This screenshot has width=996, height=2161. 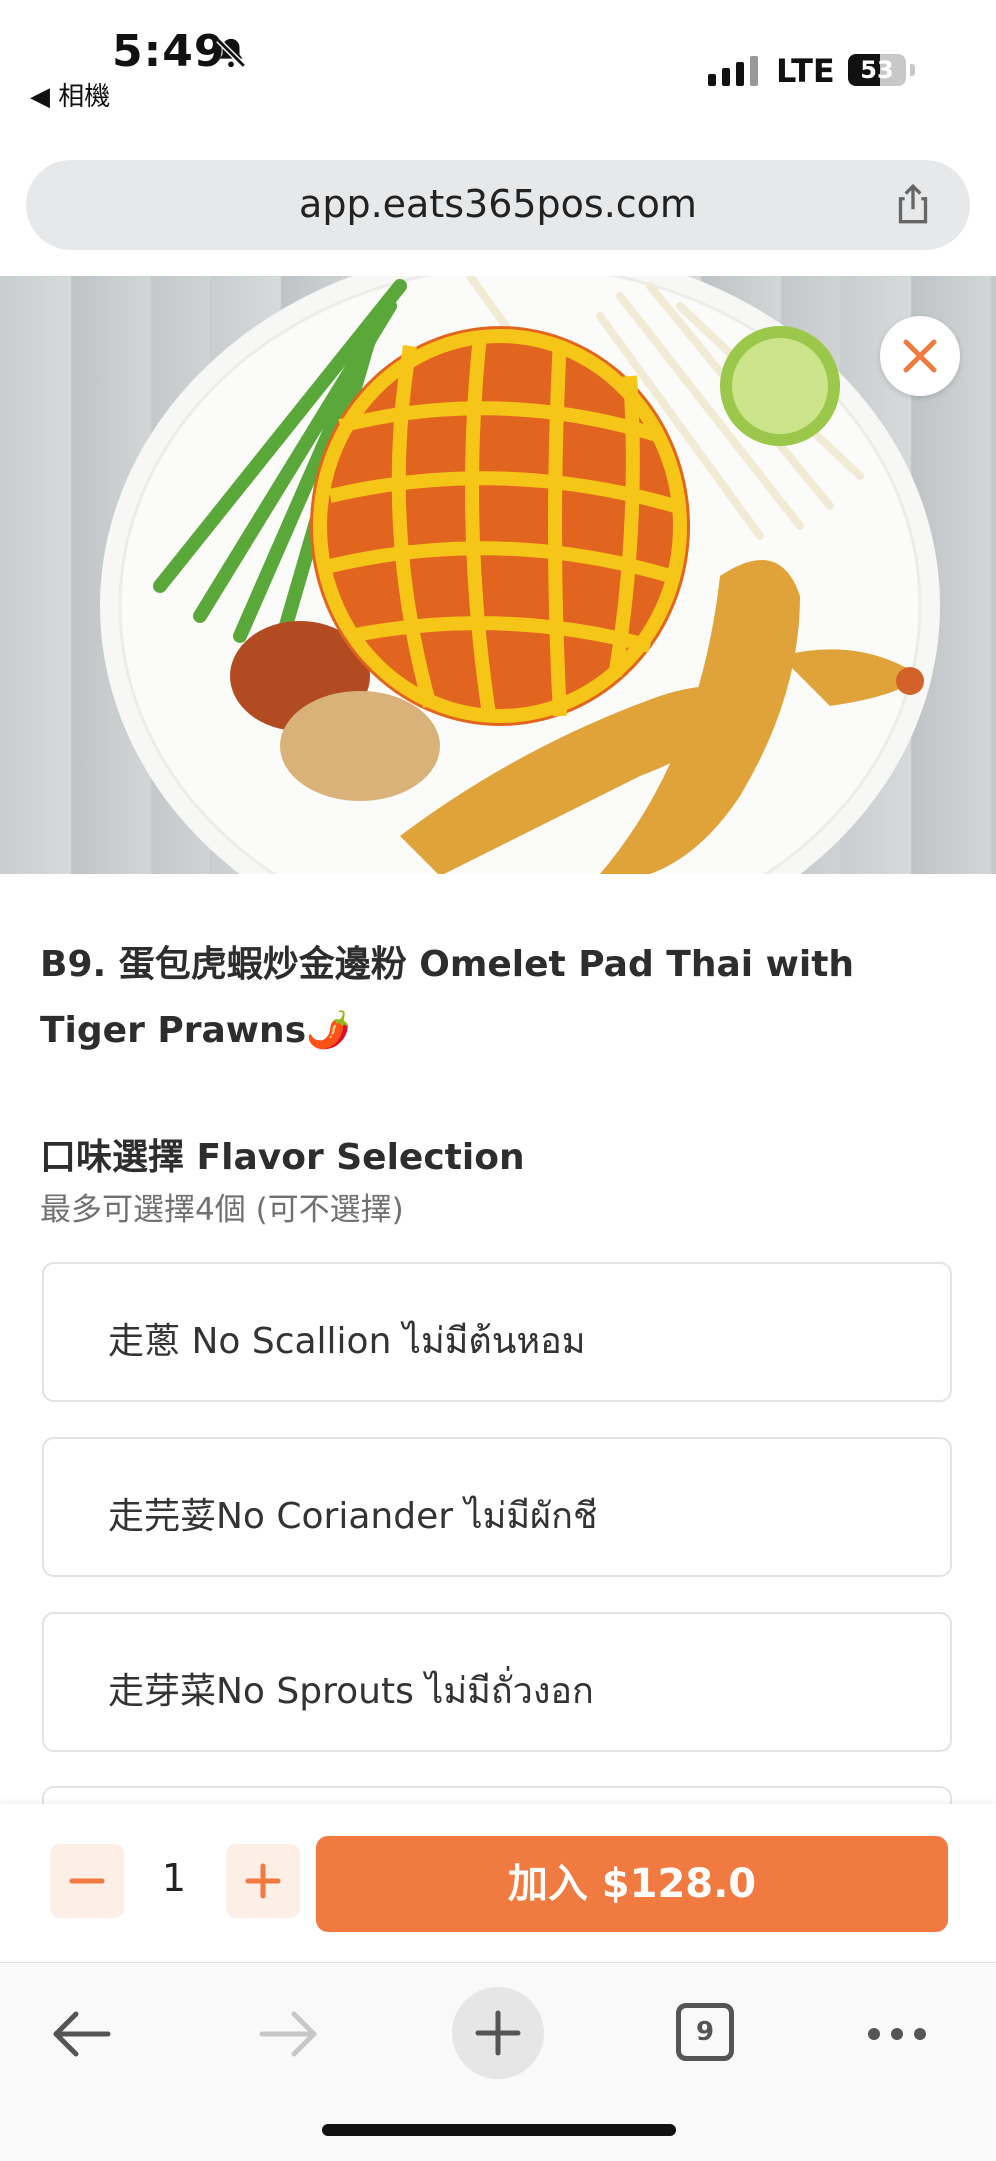 I want to click on battery-icon: 53, so click(x=877, y=70).